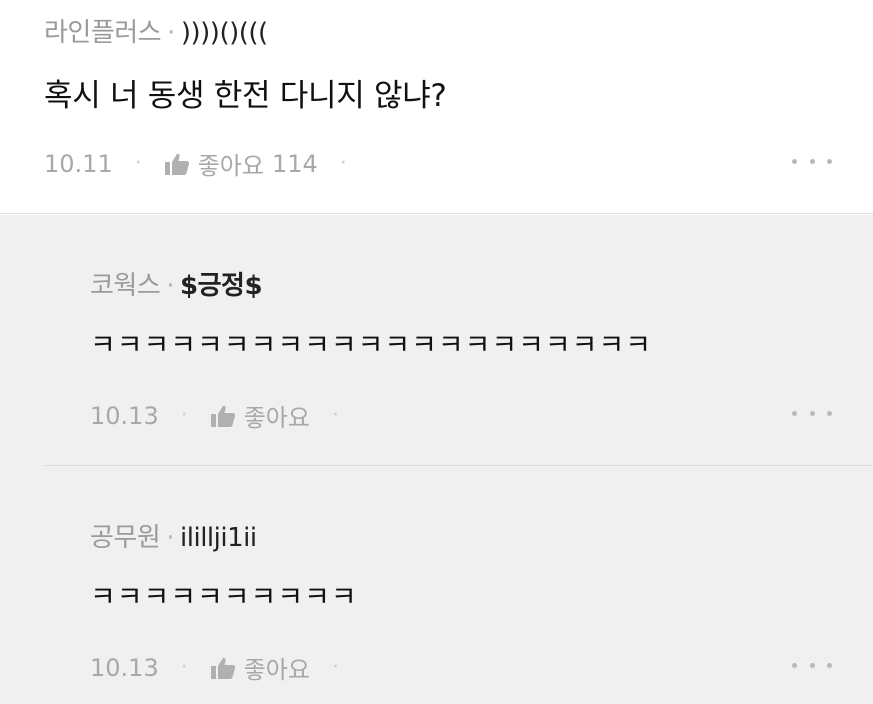 The height and width of the screenshot is (704, 873). I want to click on like-button: 좋아요 114, so click(241, 163).